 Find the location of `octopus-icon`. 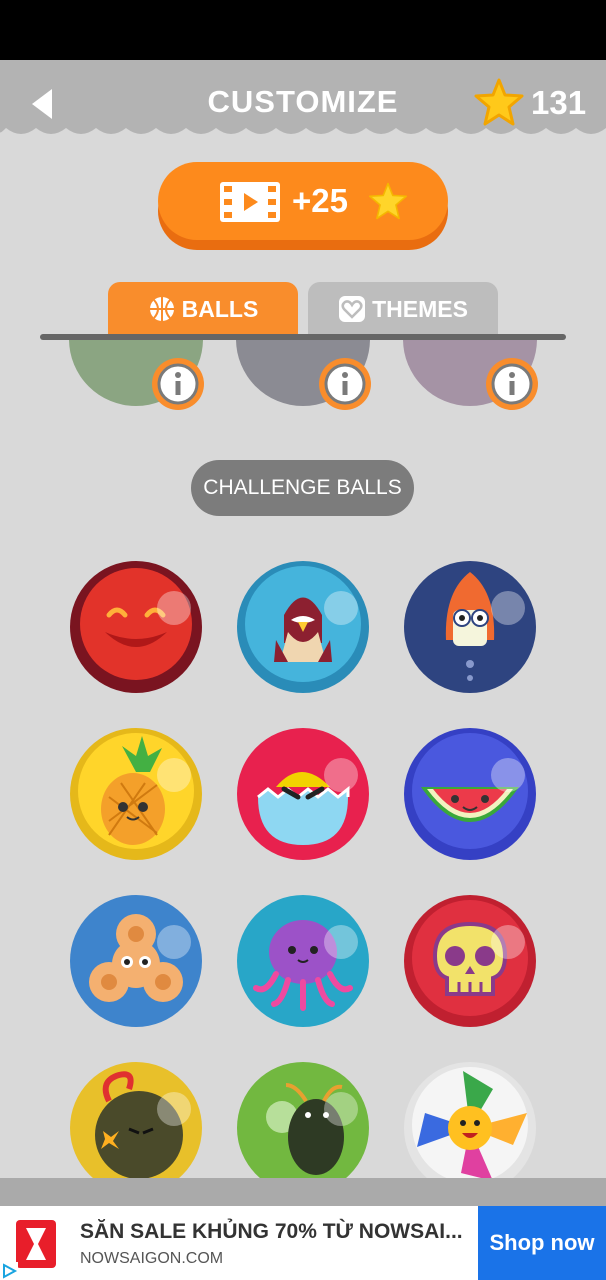

octopus-icon is located at coordinates (303, 961).